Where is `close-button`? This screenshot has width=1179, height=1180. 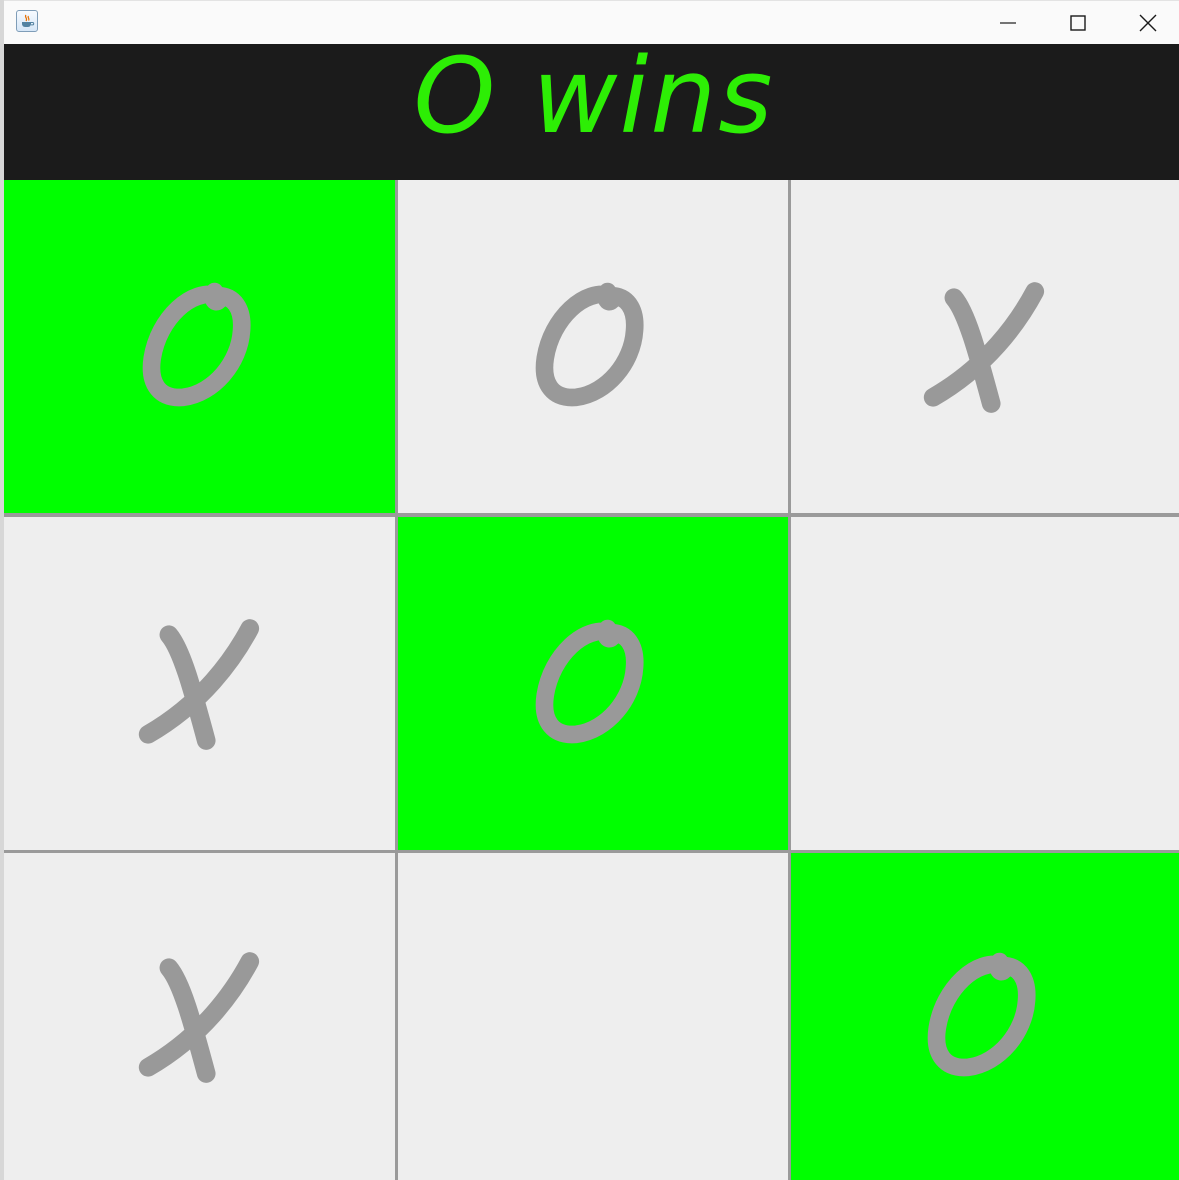
close-button is located at coordinates (1146, 22).